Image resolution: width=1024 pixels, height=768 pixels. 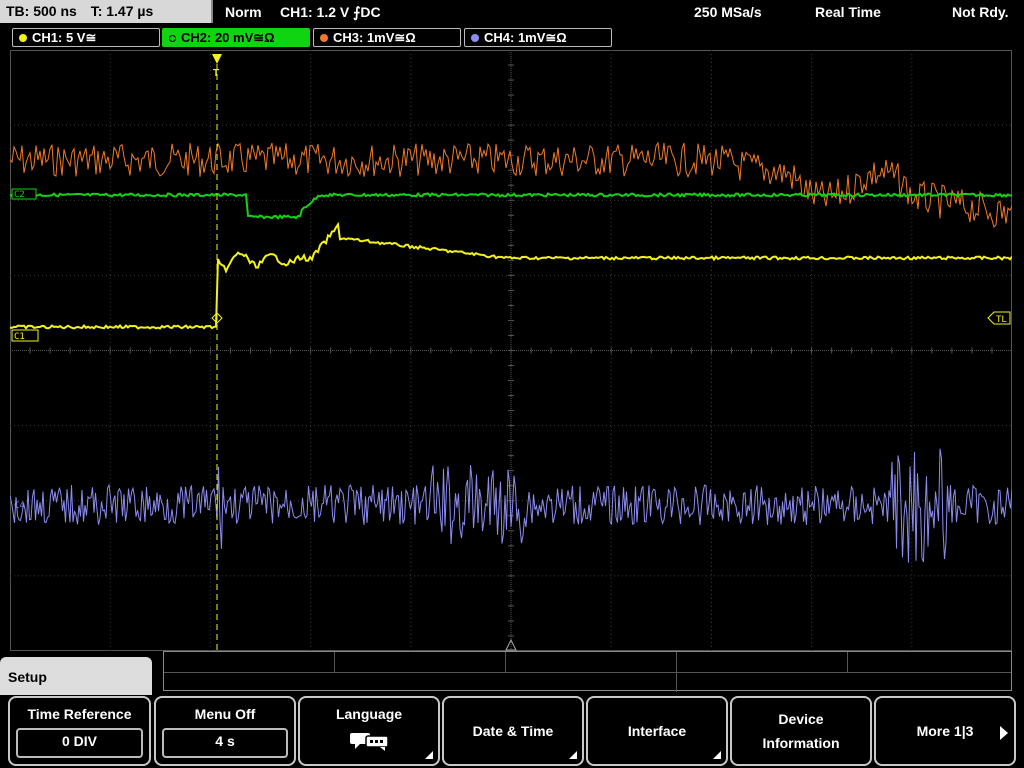 I want to click on channel-tab-ch2: CH2: 20 mV≅Ω, so click(x=236, y=37).